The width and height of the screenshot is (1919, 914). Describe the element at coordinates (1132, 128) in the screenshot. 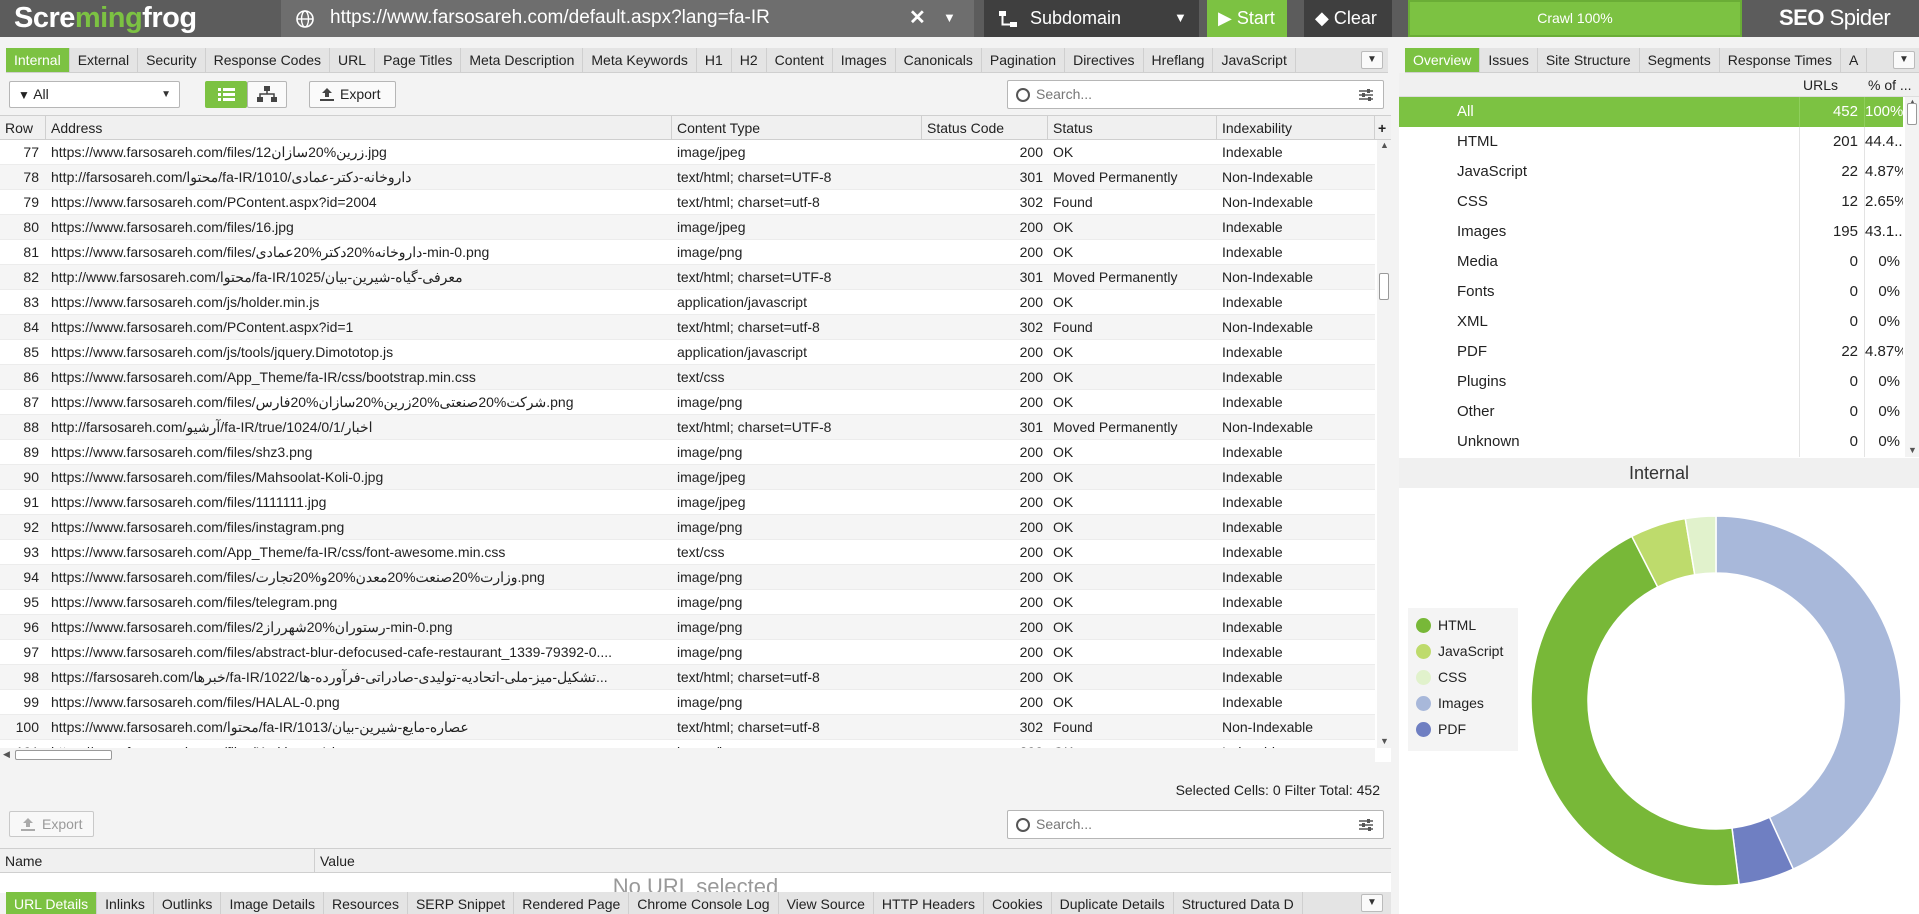

I see `col-header-status: Status` at that location.